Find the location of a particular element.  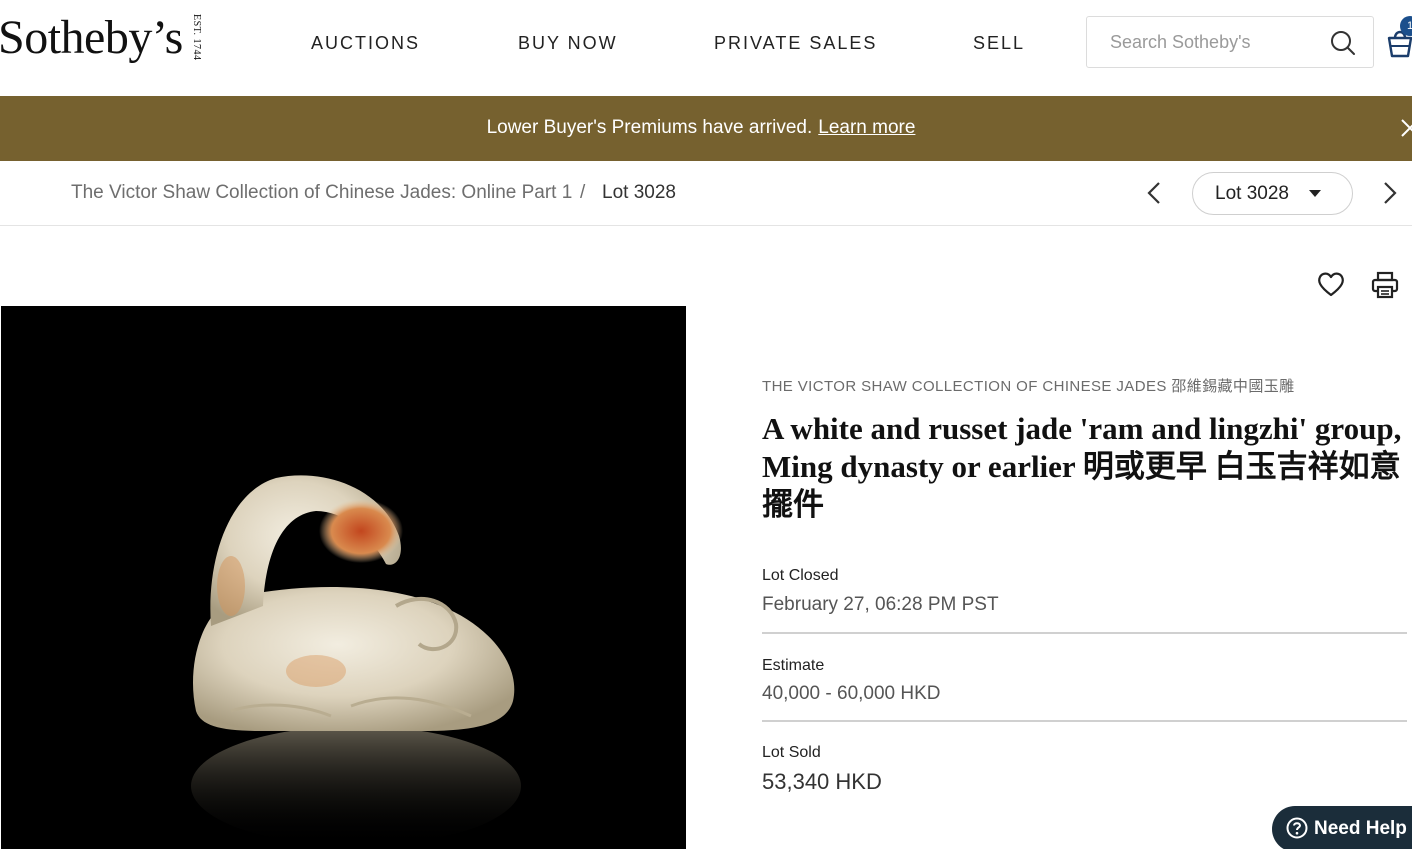

search-input is located at coordinates (1207, 42).